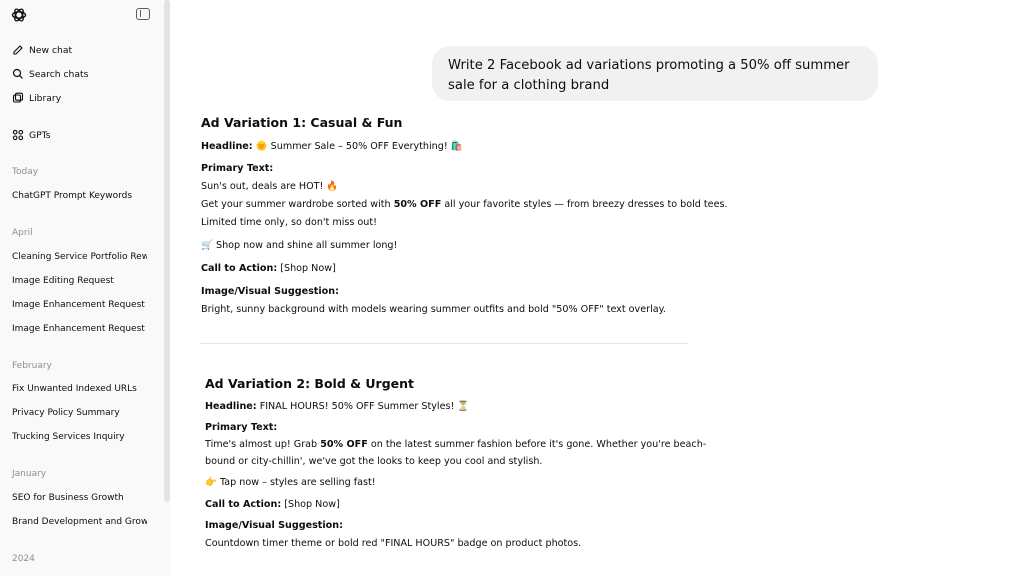  What do you see at coordinates (444, 343) in the screenshot?
I see `divider` at bounding box center [444, 343].